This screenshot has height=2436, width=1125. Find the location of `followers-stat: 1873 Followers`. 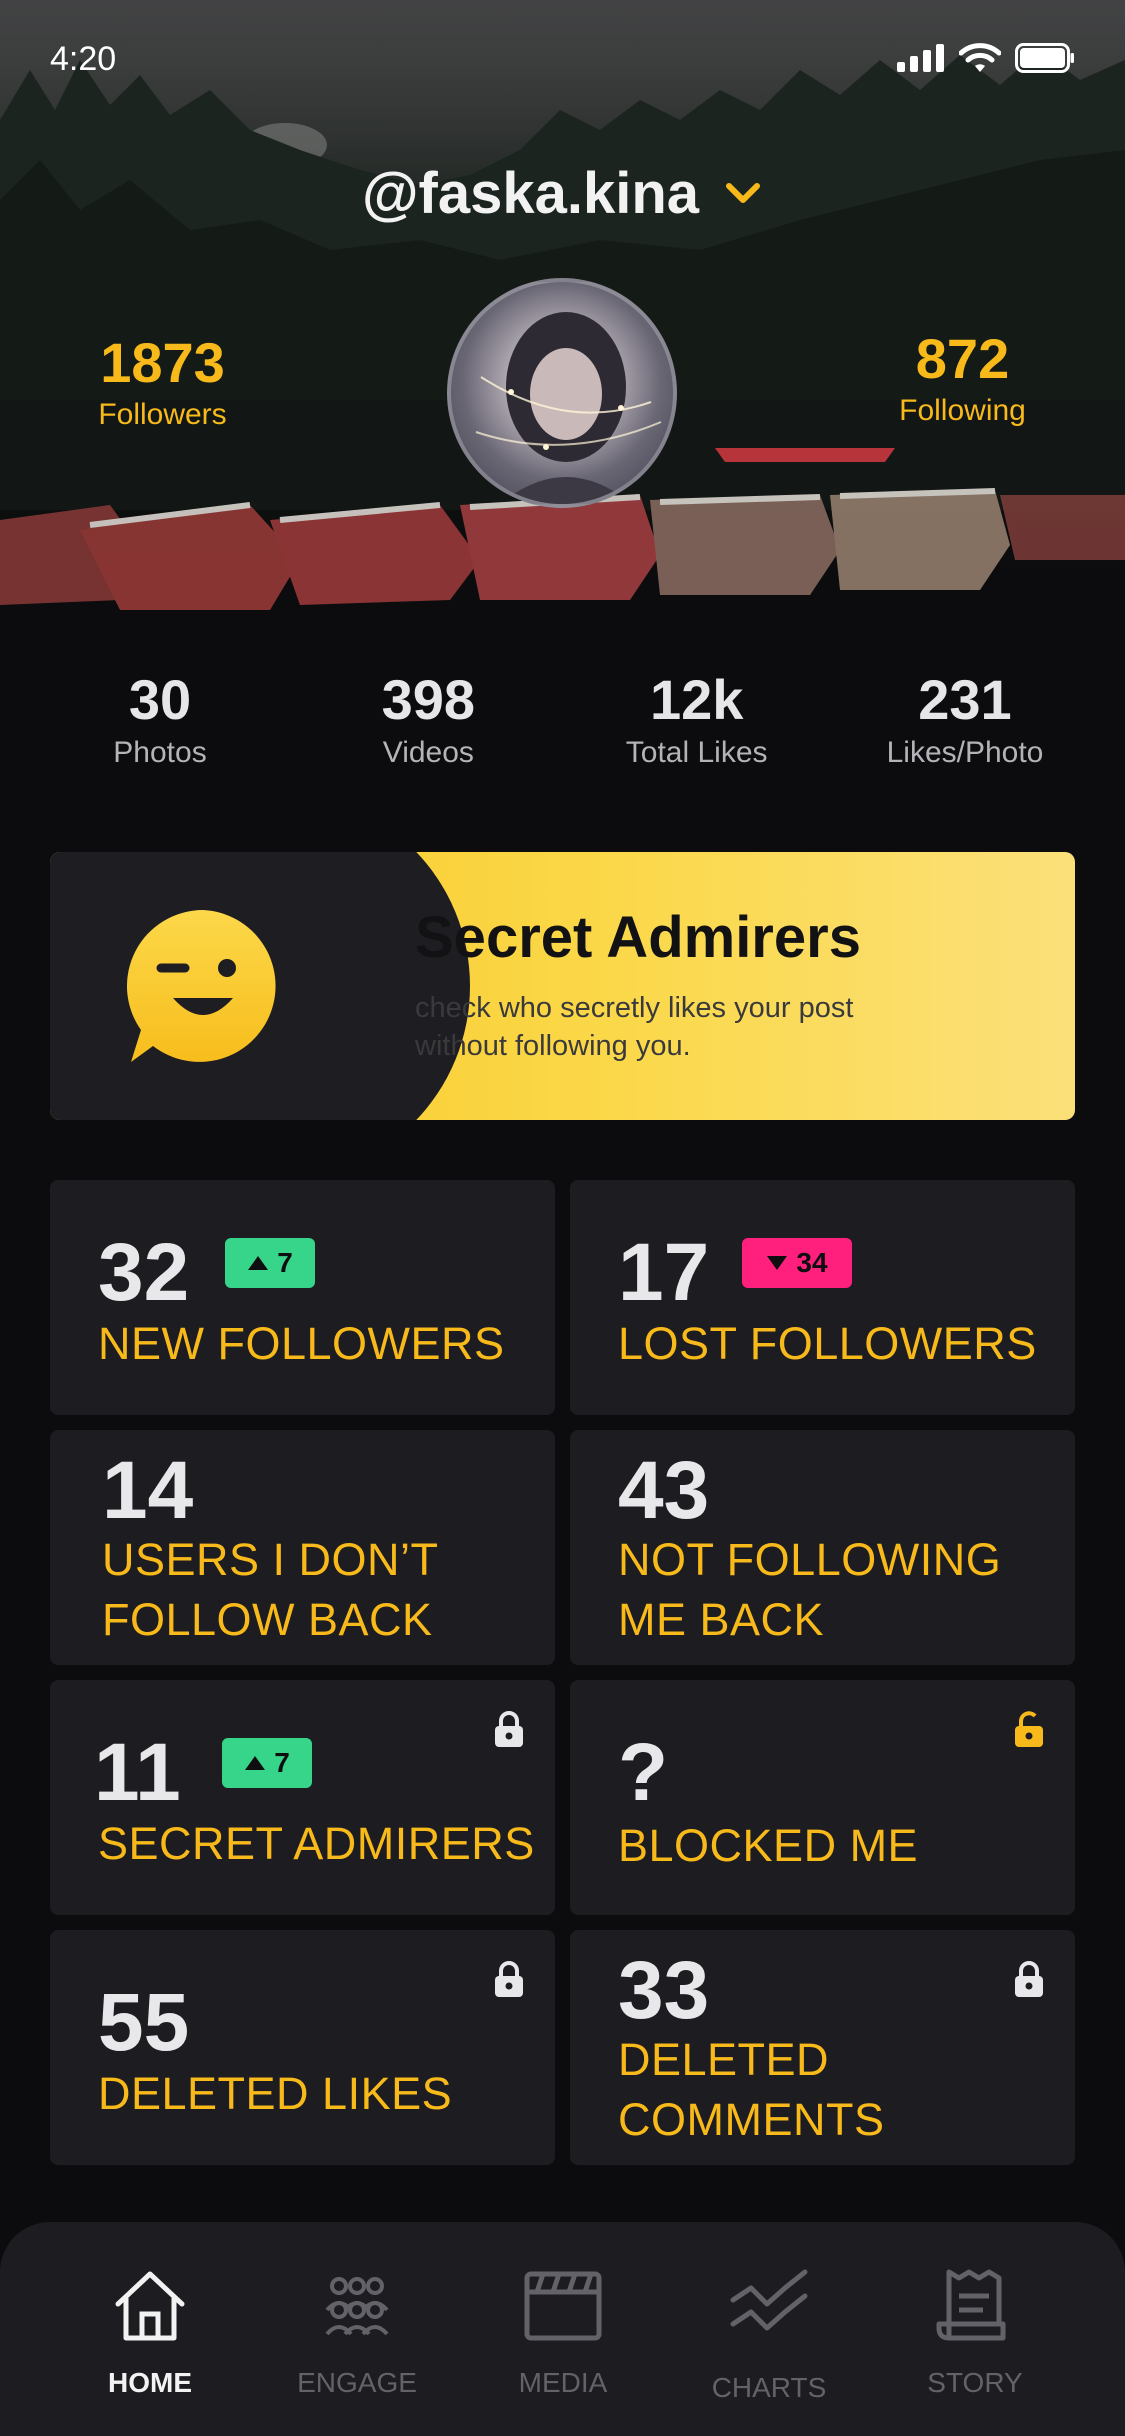

followers-stat: 1873 Followers is located at coordinates (162, 382).